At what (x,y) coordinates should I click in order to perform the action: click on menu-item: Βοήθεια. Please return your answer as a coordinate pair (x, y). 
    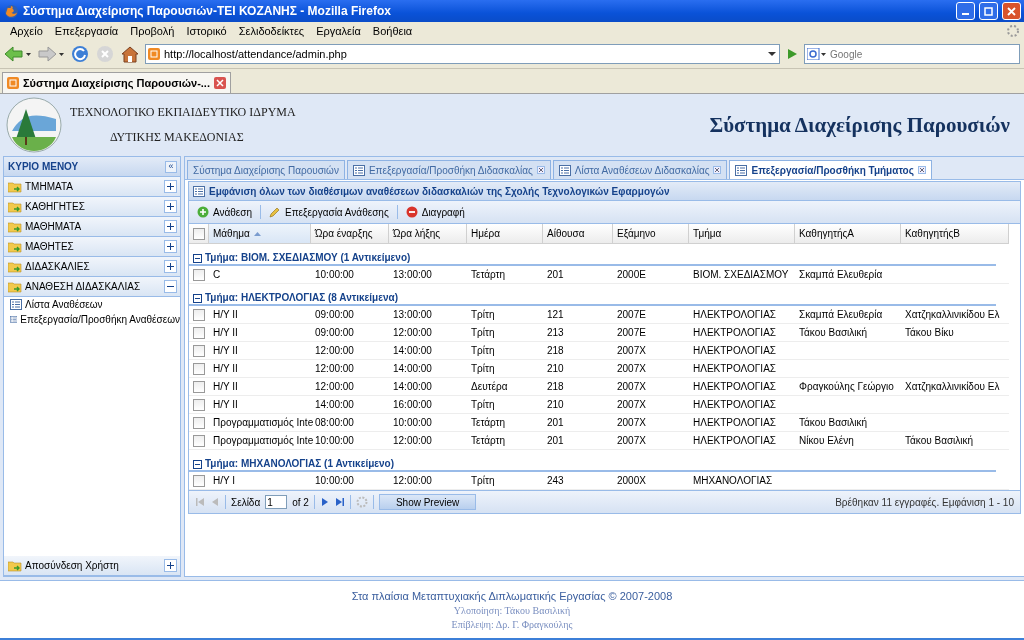
    Looking at the image, I should click on (392, 31).